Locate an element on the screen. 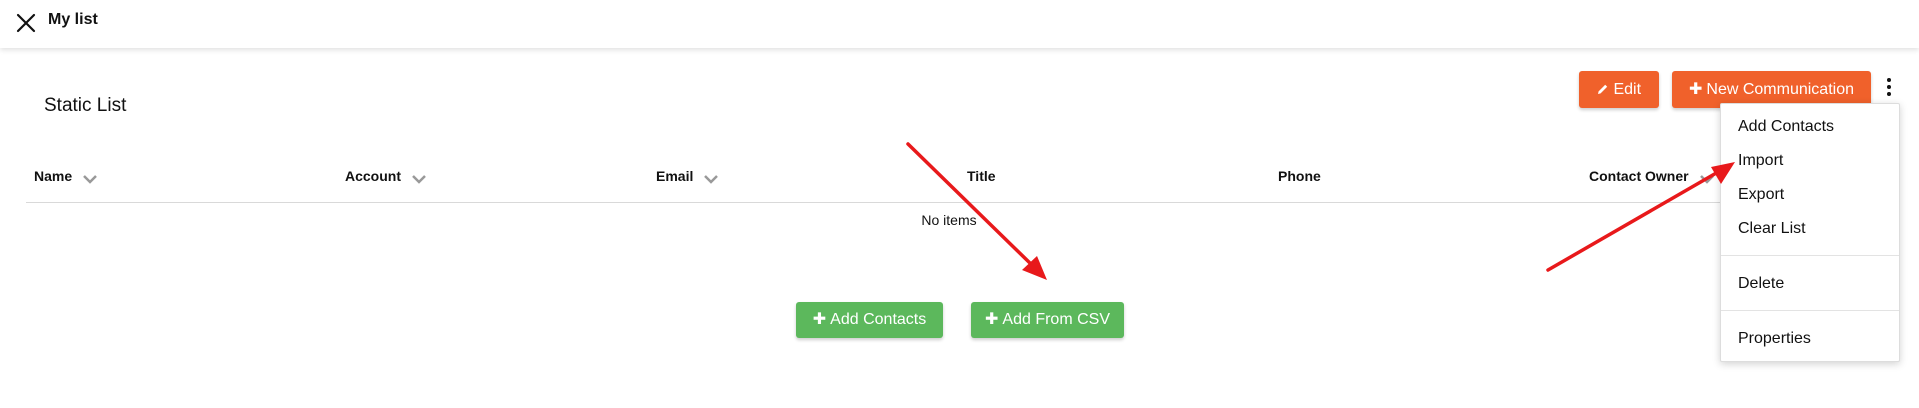 This screenshot has width=1919, height=408. column-header-account: Account is located at coordinates (386, 176).